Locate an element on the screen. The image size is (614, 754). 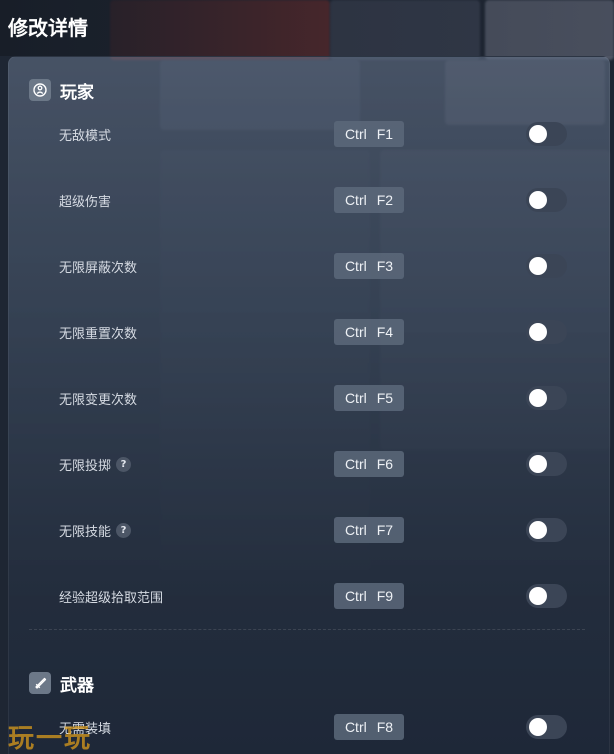
section-title-player: 玩家 is located at coordinates (77, 92).